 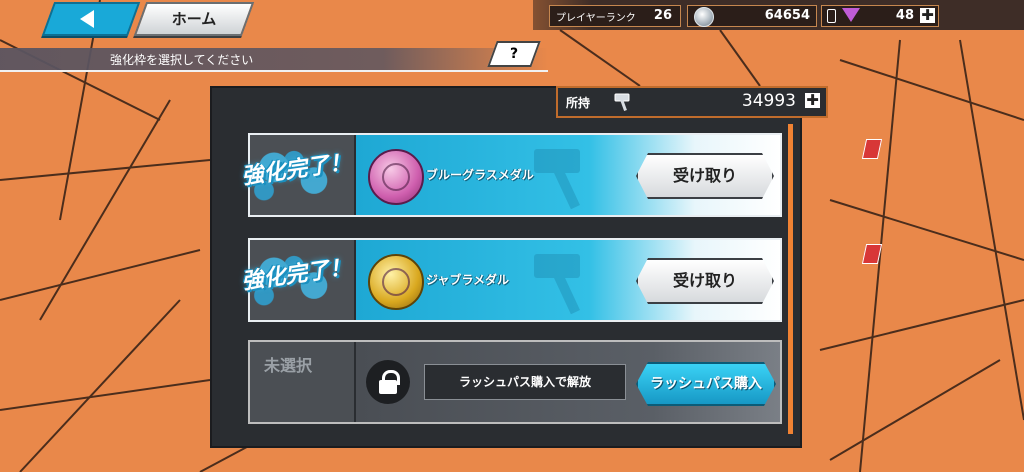 I want to click on buy-rush-pass-button: ラッシュパス購入, so click(x=706, y=384).